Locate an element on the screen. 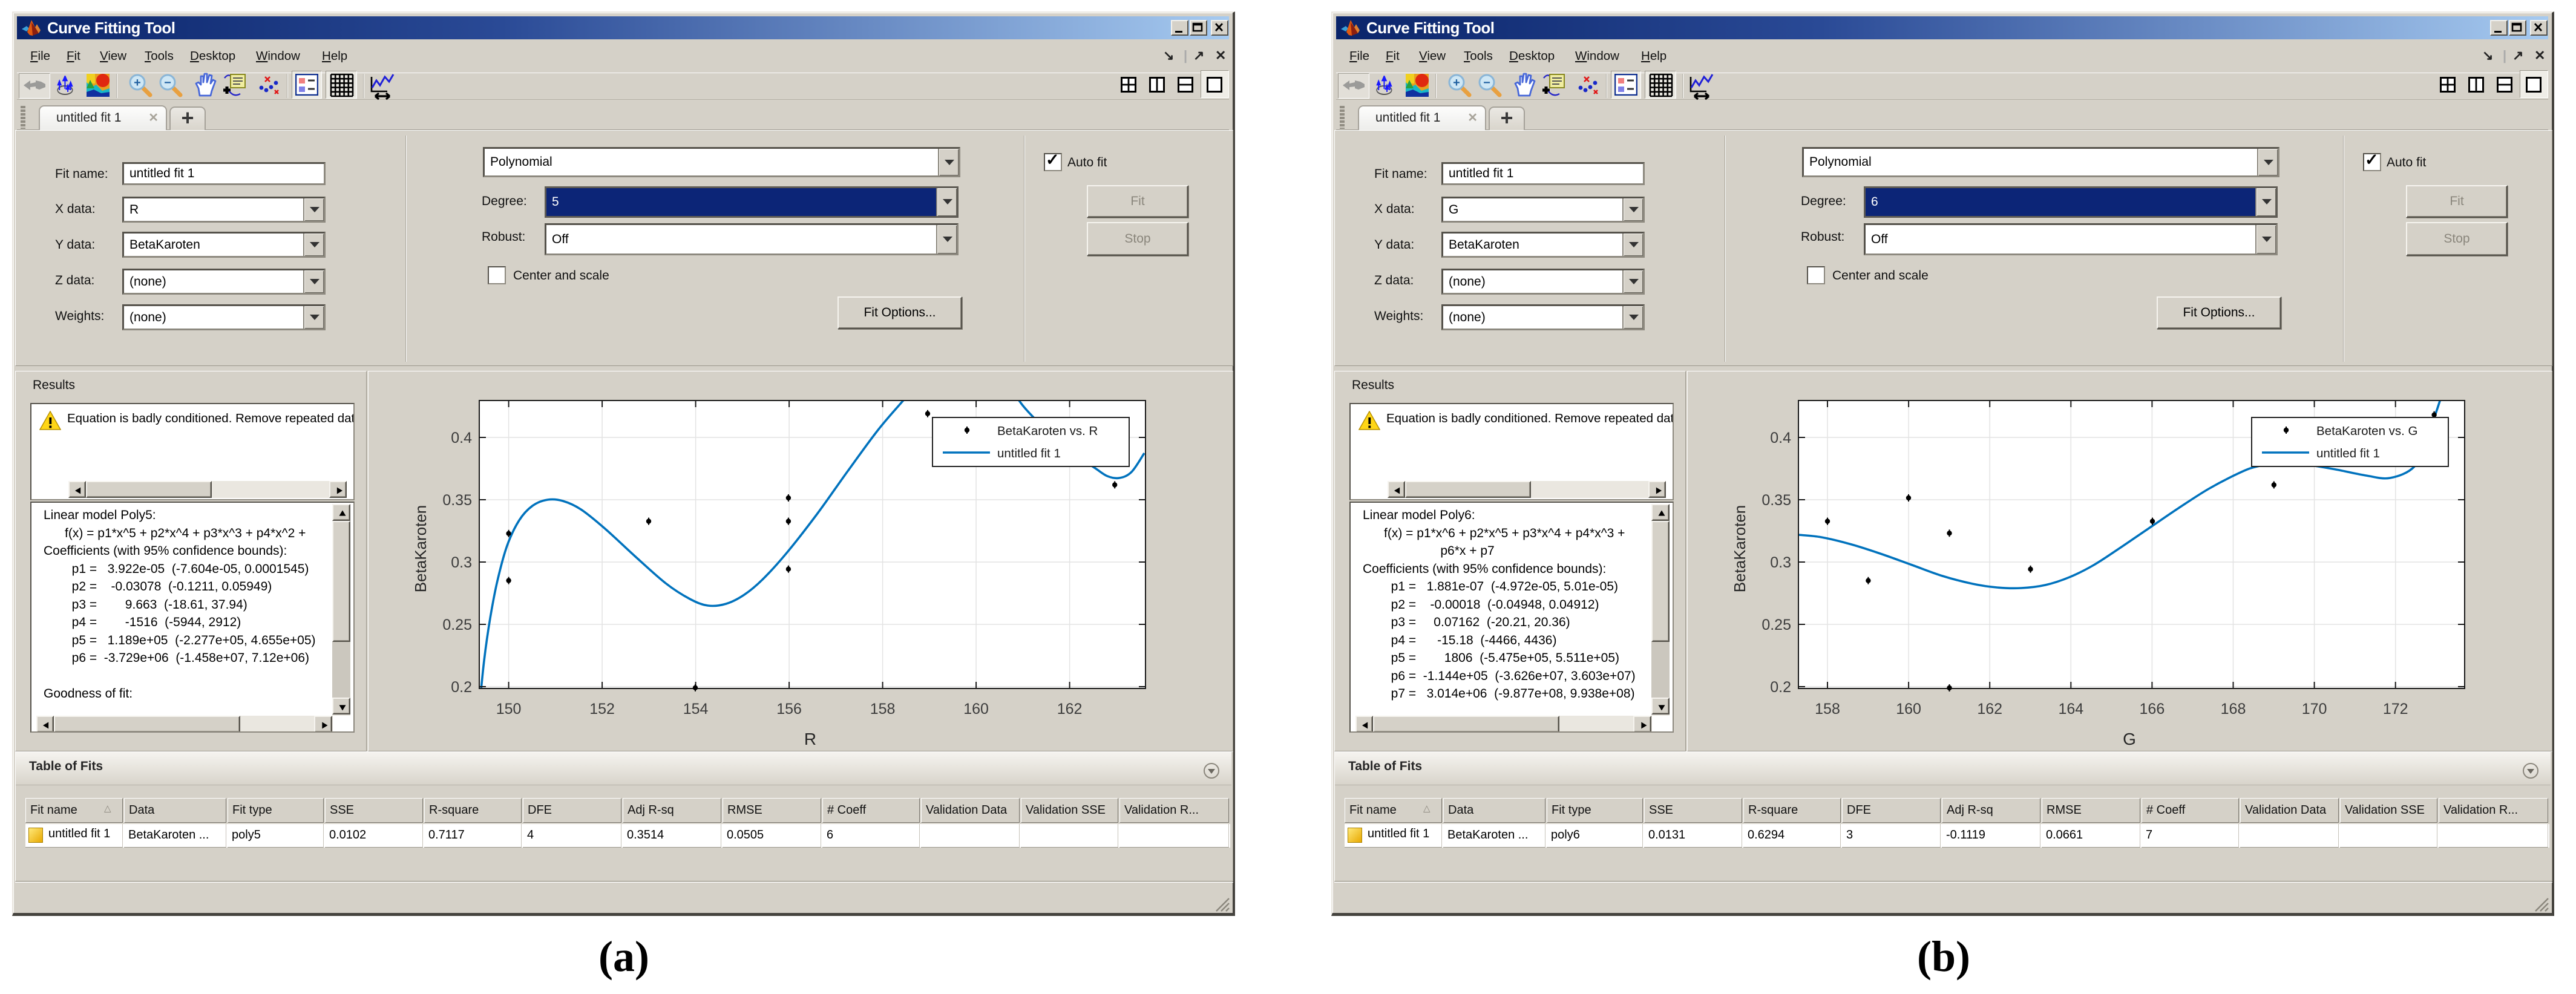 This screenshot has height=994, width=2576. svg-text: 154 is located at coordinates (696, 709).